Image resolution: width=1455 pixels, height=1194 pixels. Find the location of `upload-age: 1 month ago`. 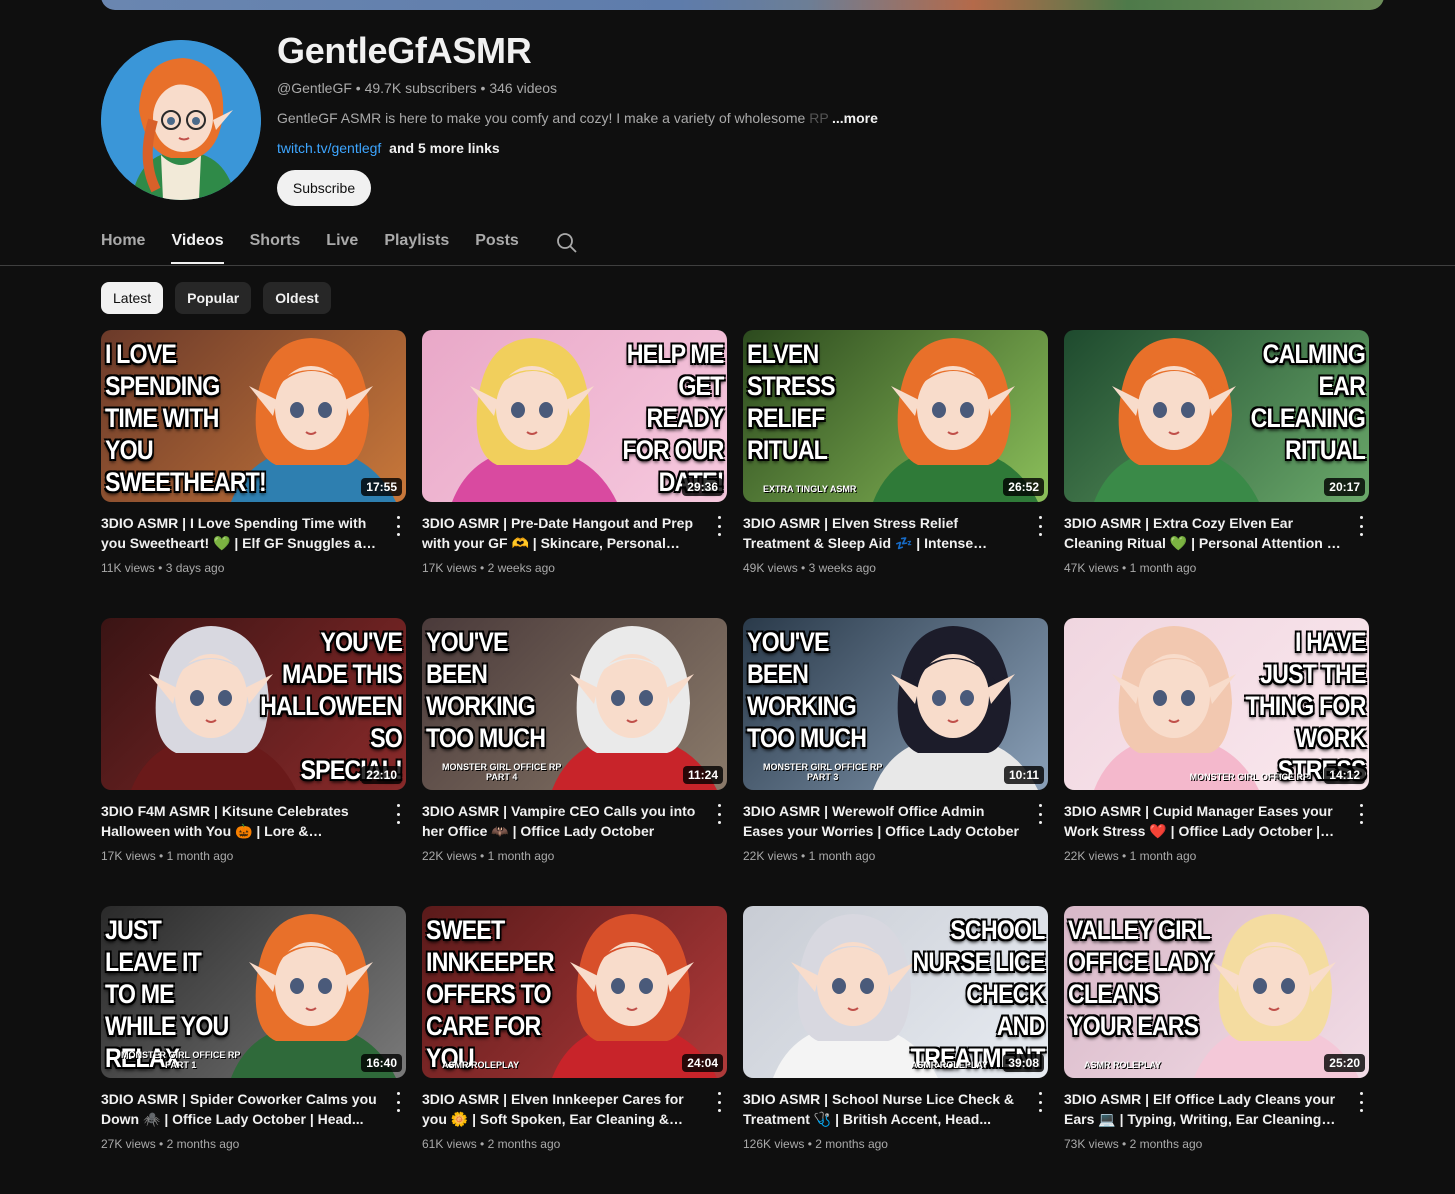

upload-age: 1 month ago is located at coordinates (1163, 568).